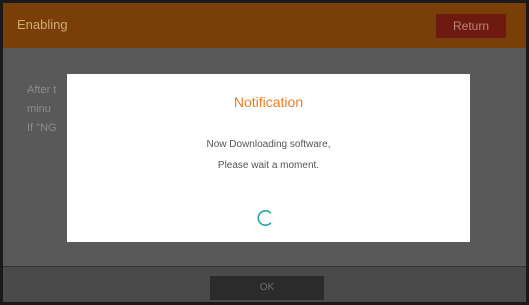  Describe the element at coordinates (268, 102) in the screenshot. I see `dialog-title: Notification` at that location.